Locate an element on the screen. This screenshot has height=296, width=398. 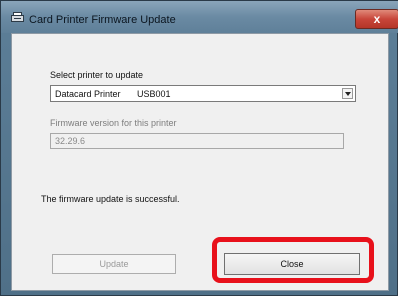
firmware-version-value: 32.29.6 is located at coordinates (70, 141).